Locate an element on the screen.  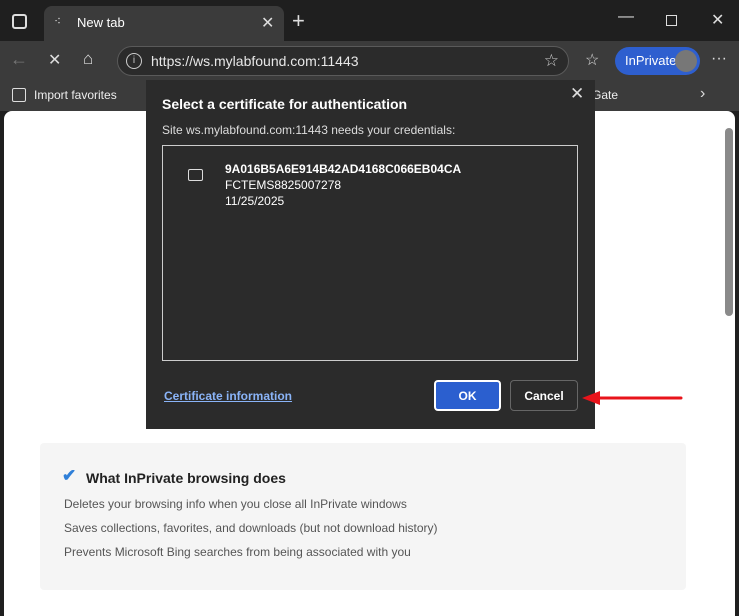
annotation-arrow is located at coordinates (632, 398).